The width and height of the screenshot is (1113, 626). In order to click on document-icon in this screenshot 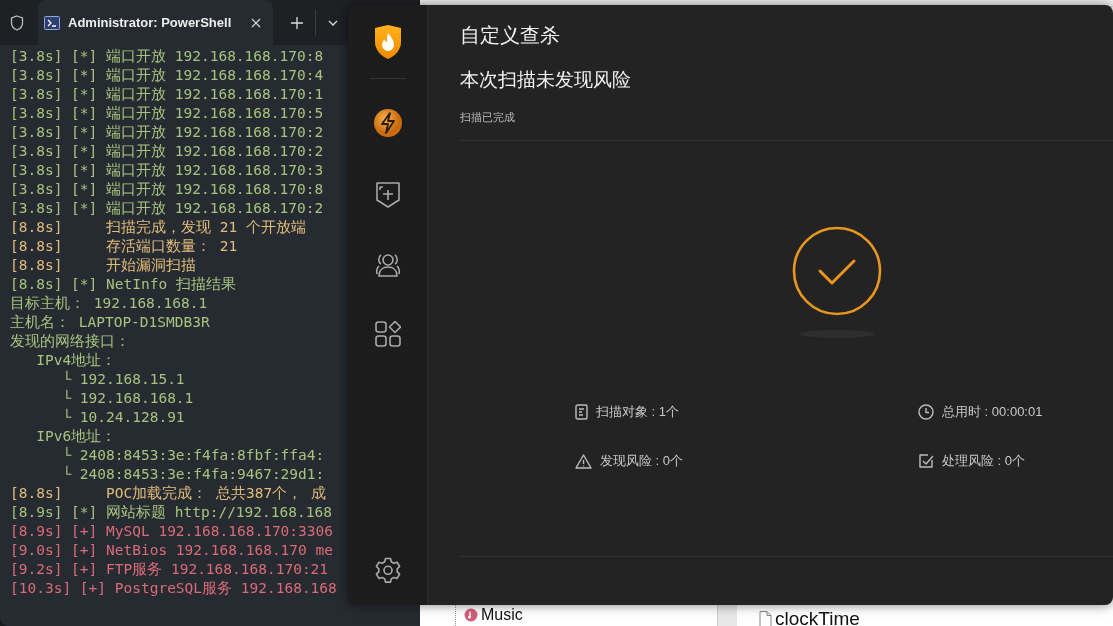, I will do `click(581, 412)`.